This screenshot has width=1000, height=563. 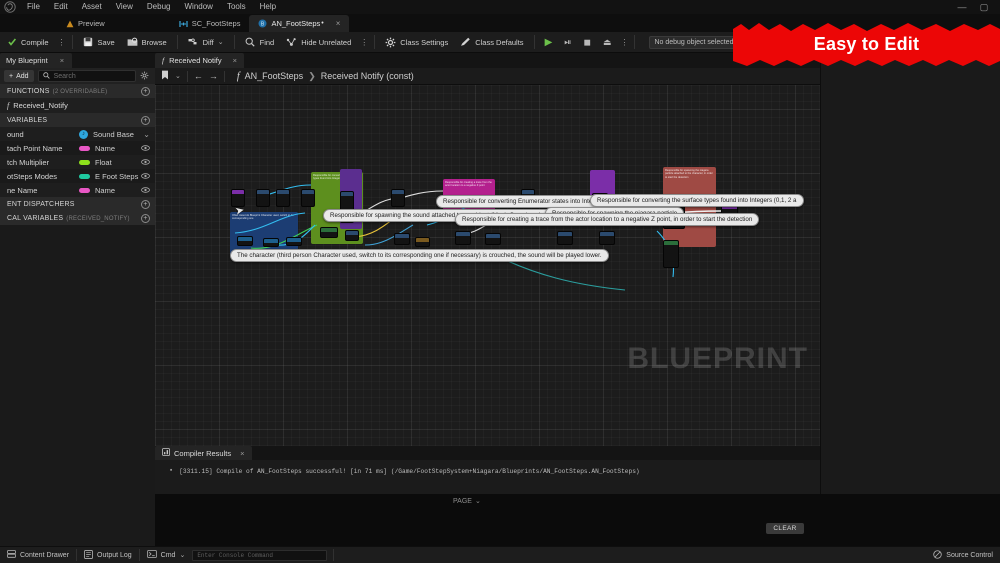 I want to click on hide-unrelated-kebab: ⋮, so click(x=363, y=42).